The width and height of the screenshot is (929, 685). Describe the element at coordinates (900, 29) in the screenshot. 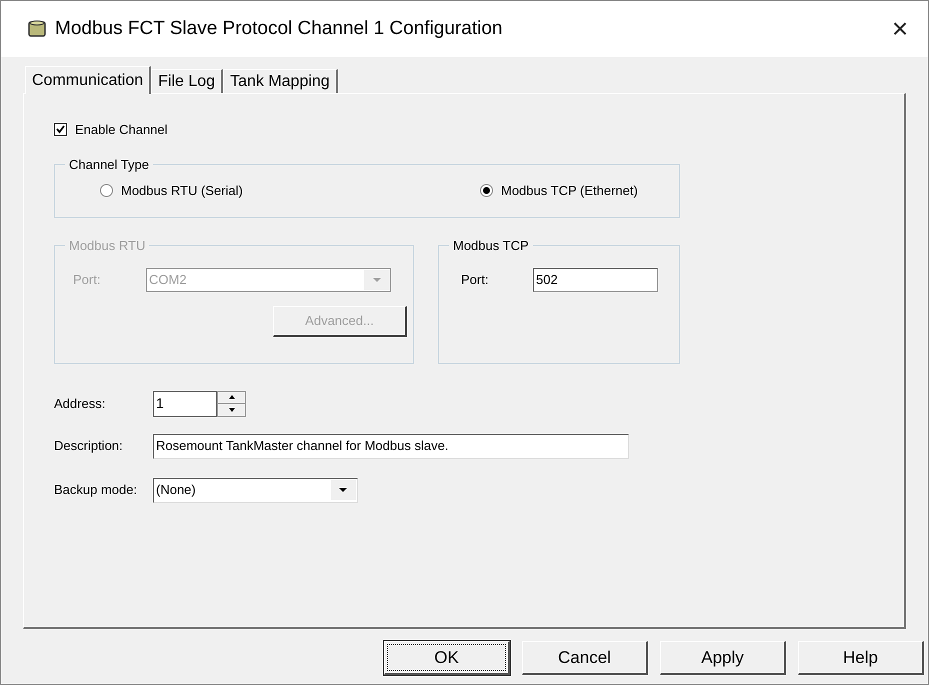

I see `close-button: ×` at that location.